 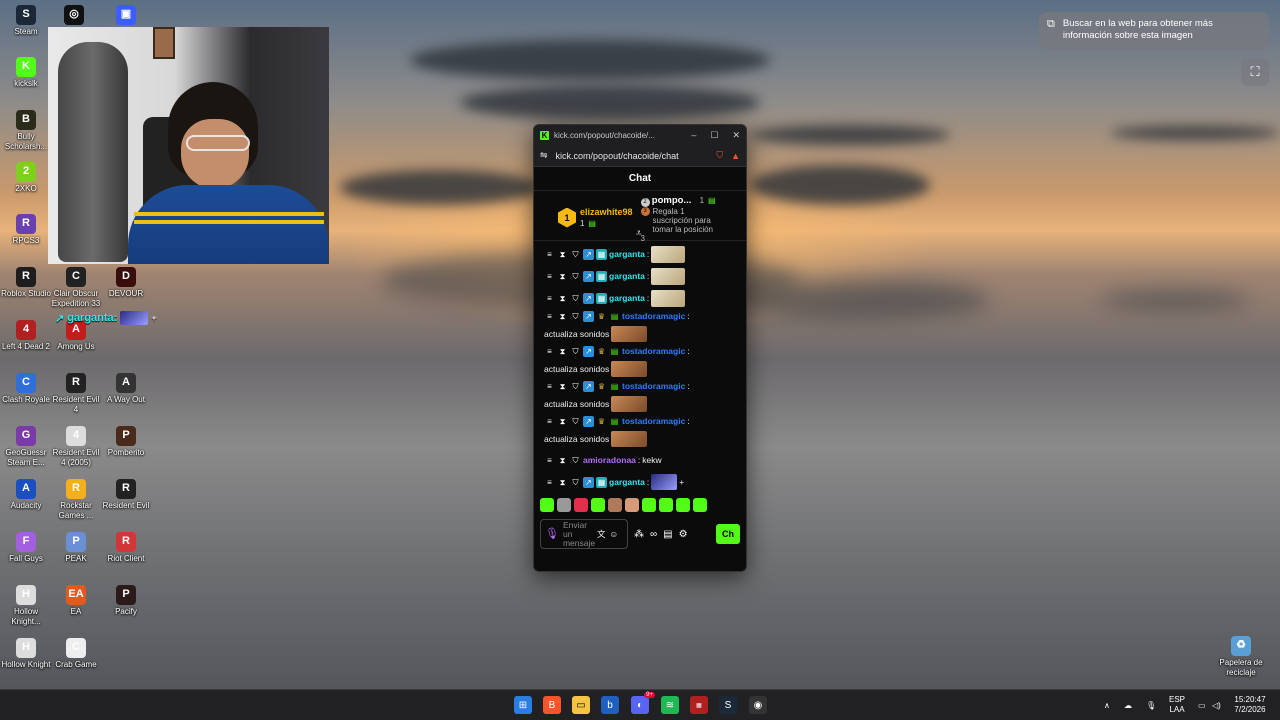 I want to click on spotify-icon: ≋, so click(x=670, y=705).